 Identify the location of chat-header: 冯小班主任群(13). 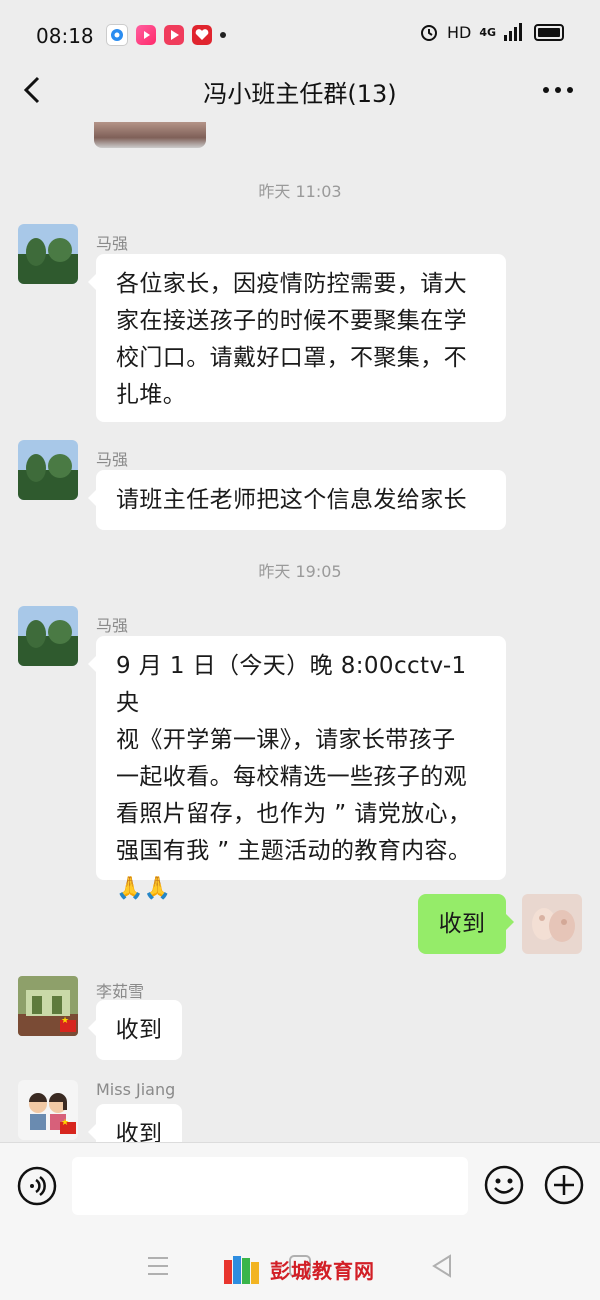
(300, 91).